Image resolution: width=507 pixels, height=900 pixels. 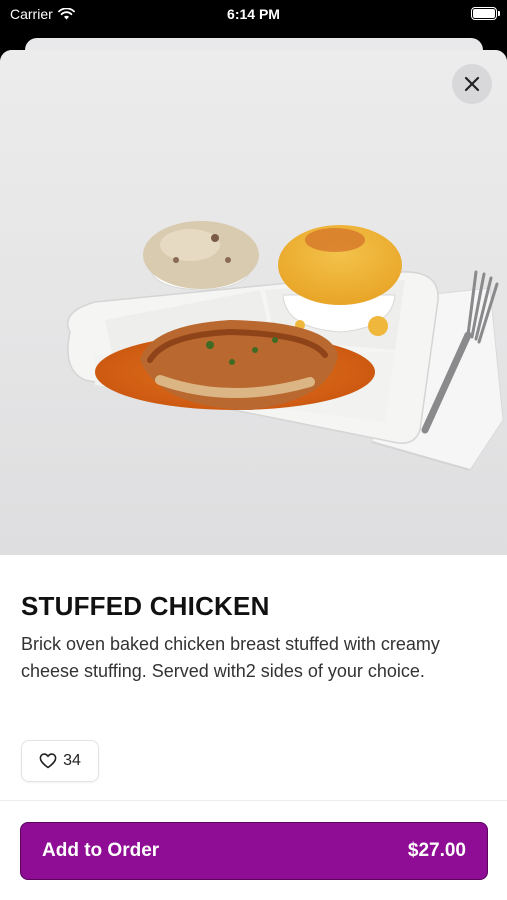 I want to click on add-to-order-label: Add to Order, so click(x=101, y=850).